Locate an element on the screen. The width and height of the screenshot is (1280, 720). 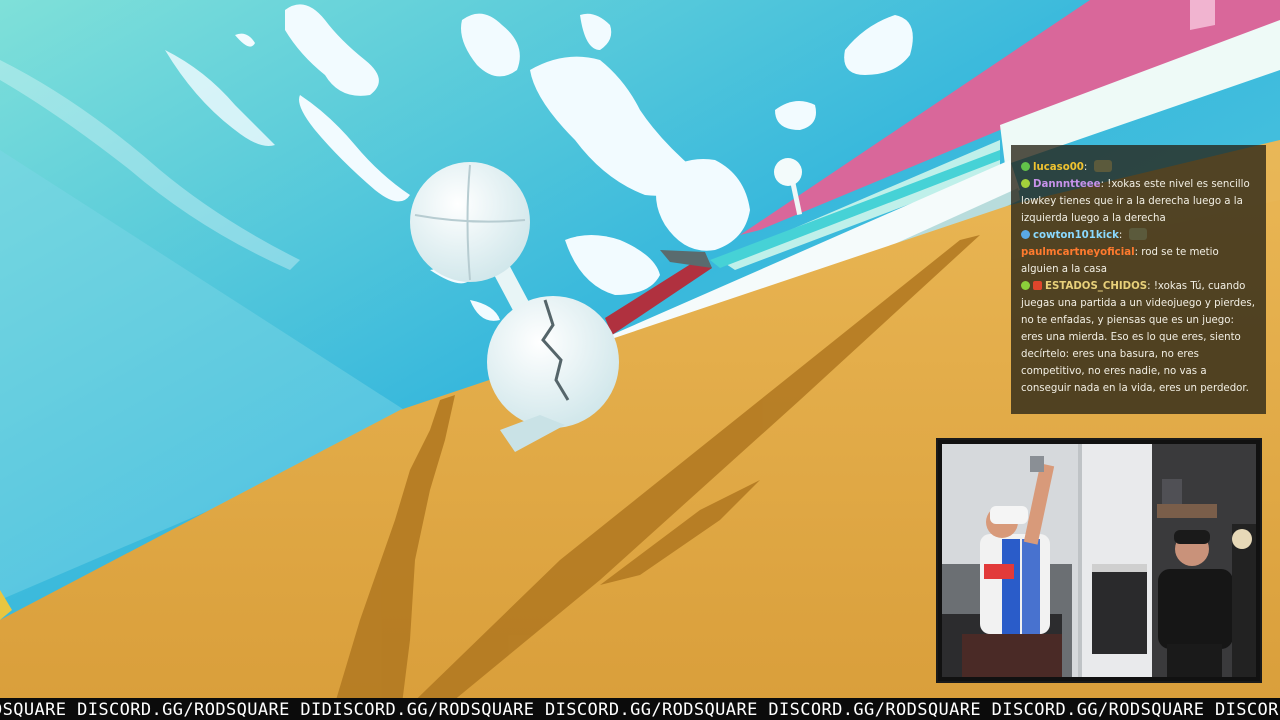
chat-username: ESTADOS_CHIDOS is located at coordinates (1096, 286).